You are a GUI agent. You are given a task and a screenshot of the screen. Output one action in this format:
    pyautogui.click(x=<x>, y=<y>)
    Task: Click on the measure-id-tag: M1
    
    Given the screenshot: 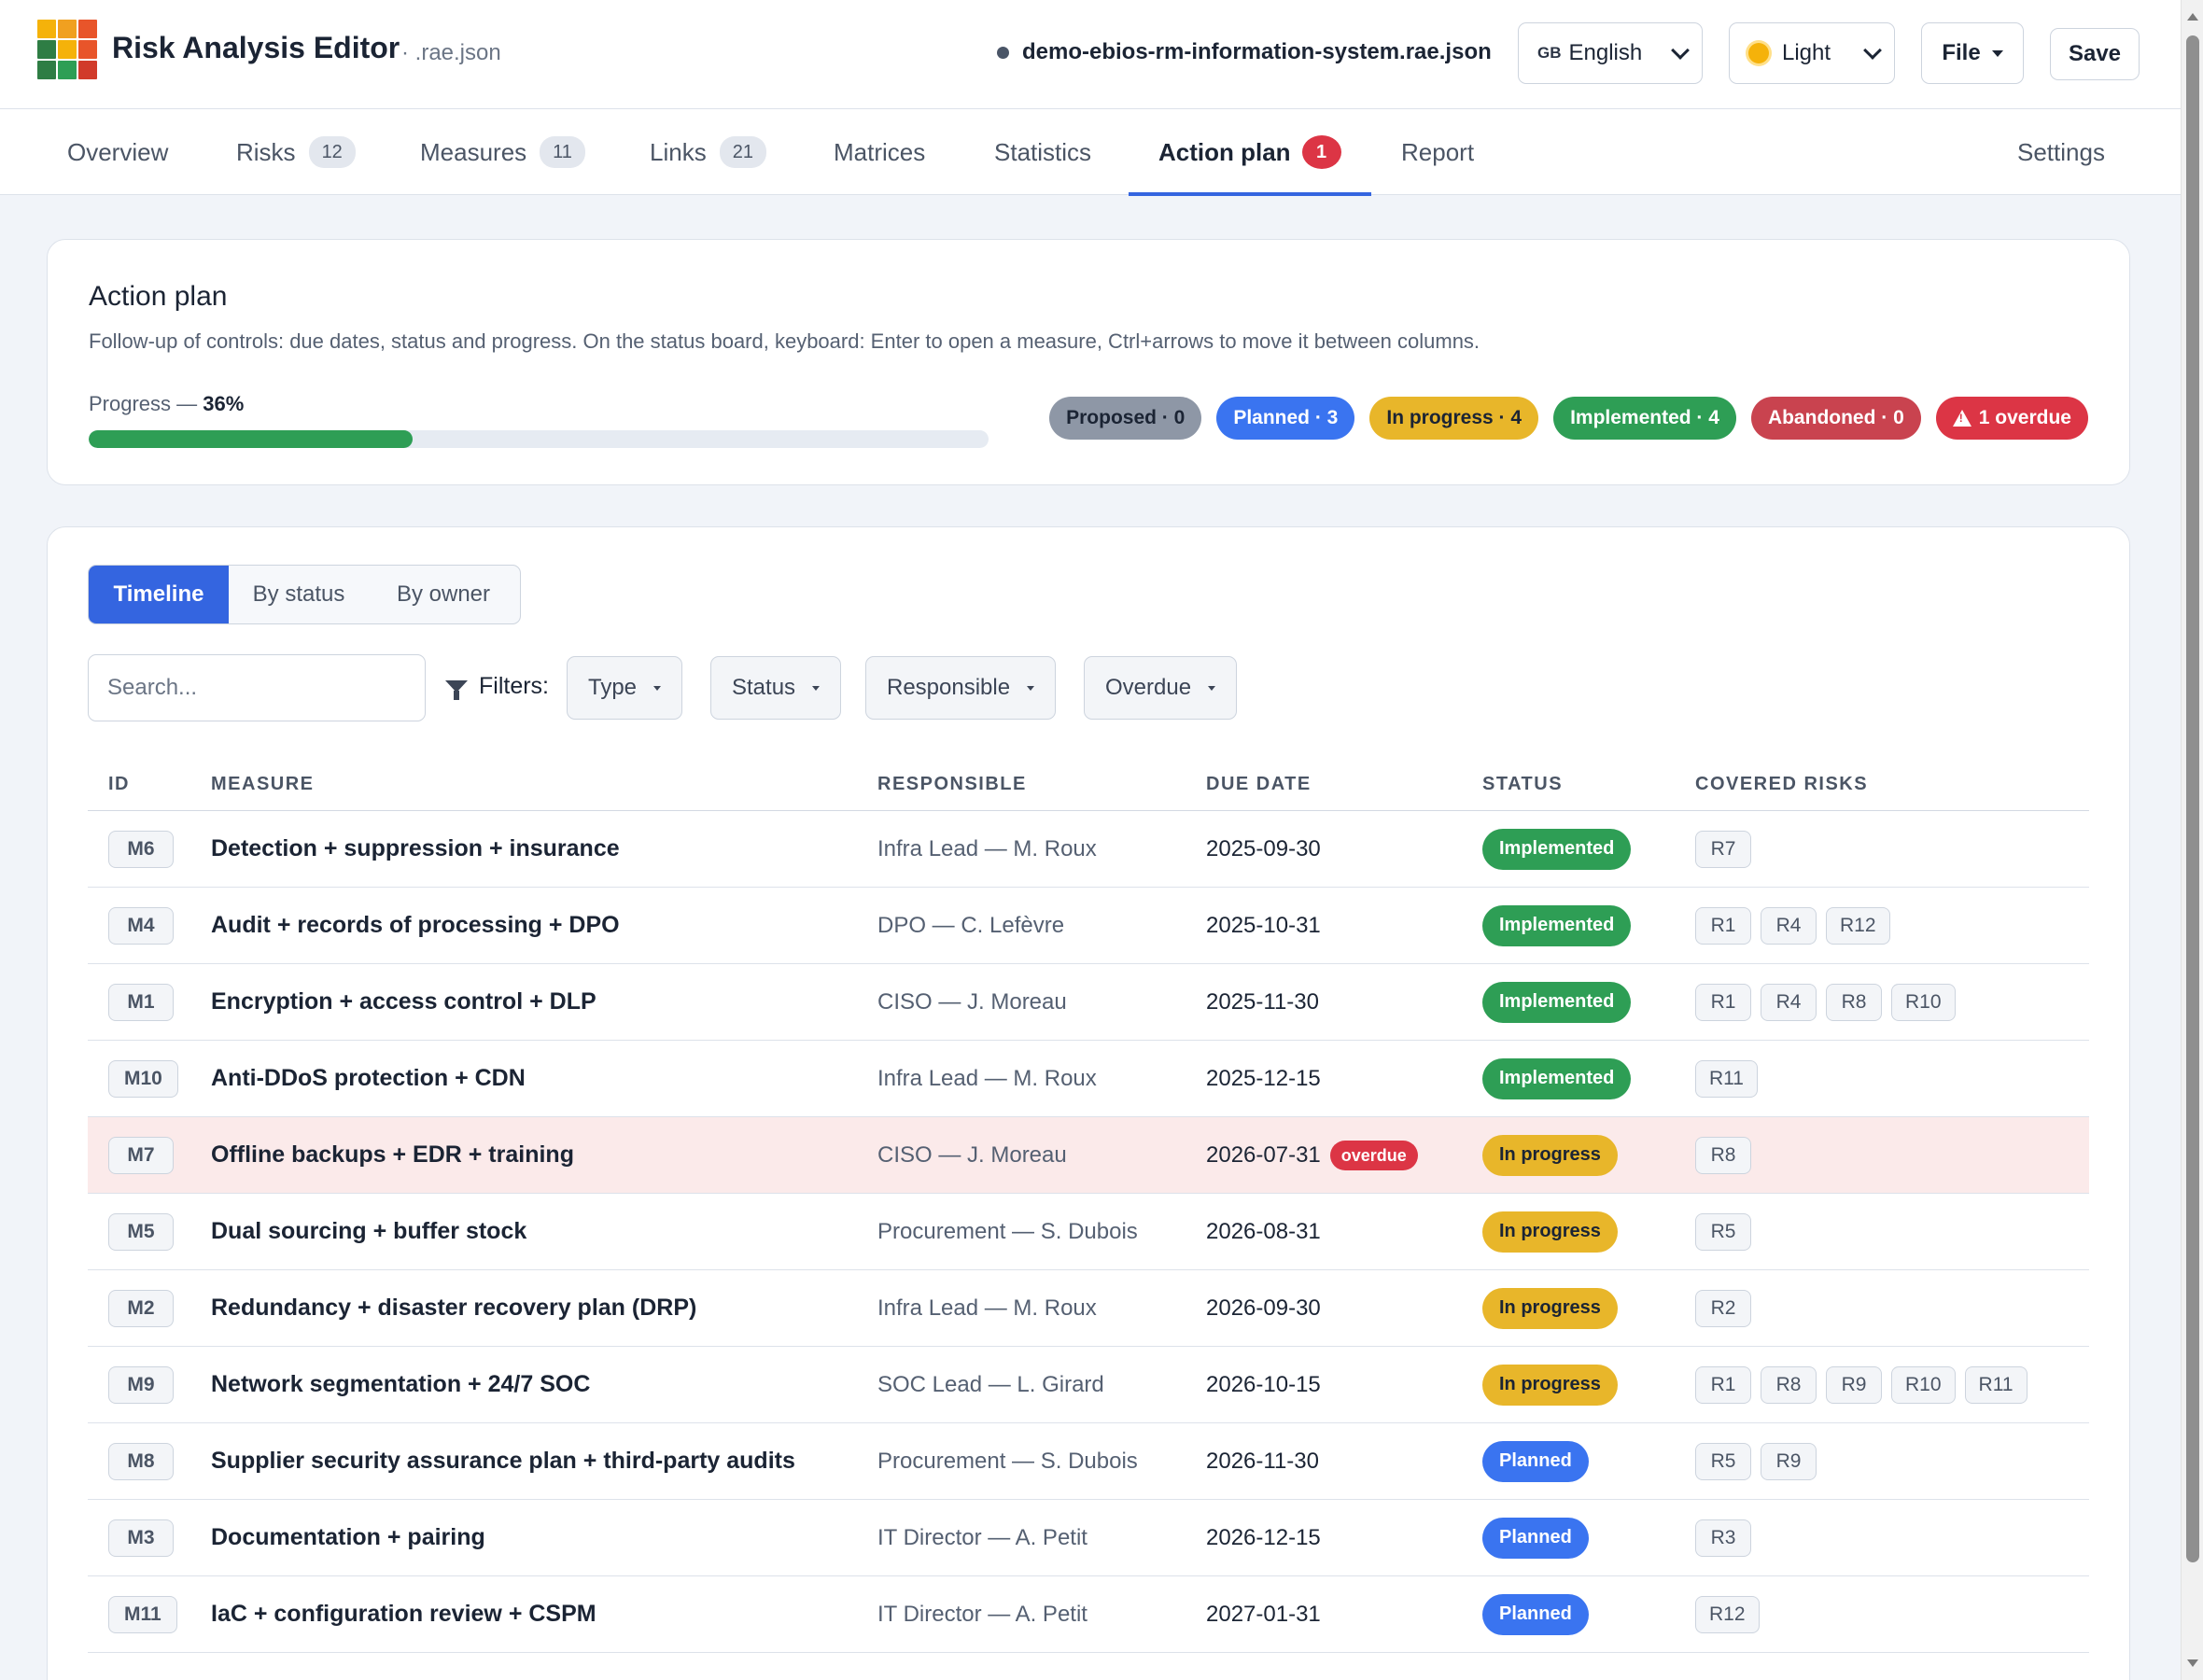 What is the action you would take?
    pyautogui.click(x=141, y=1002)
    